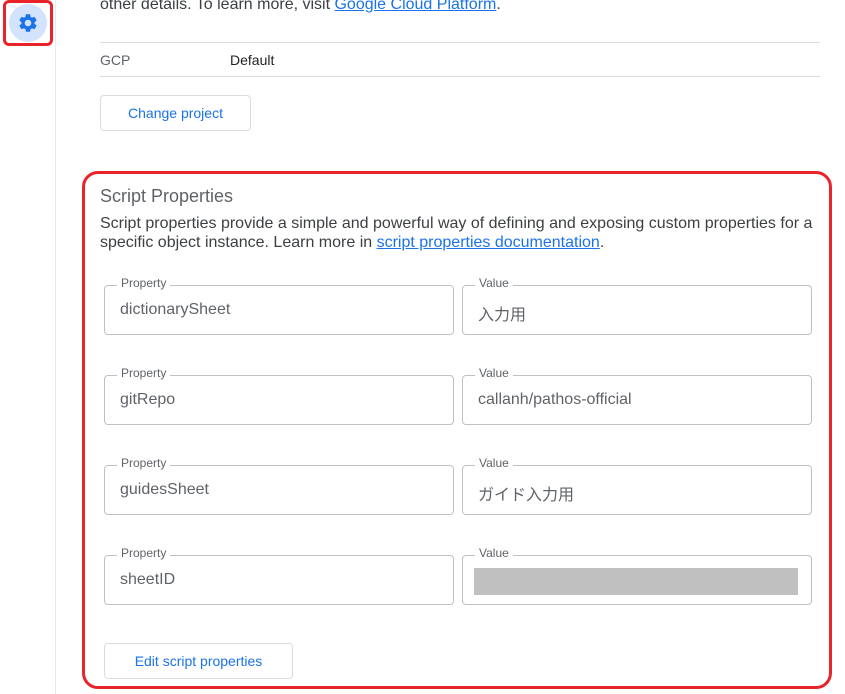  What do you see at coordinates (215, 6) in the screenshot?
I see `gcp-intro-line: other details. To learn more, visit` at bounding box center [215, 6].